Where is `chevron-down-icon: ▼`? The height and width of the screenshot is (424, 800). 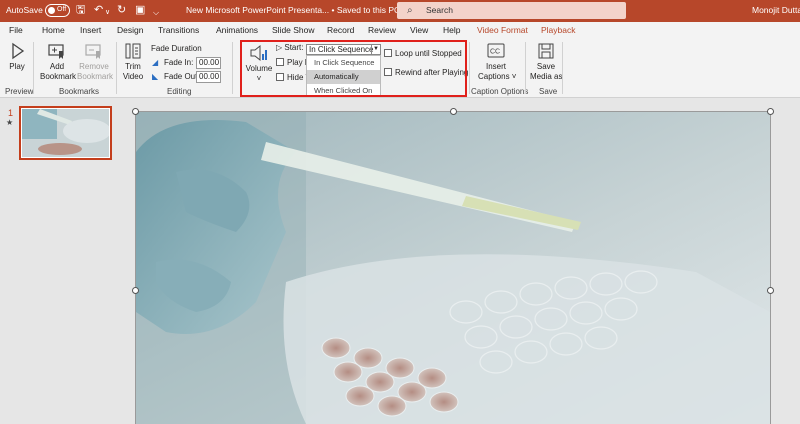
chevron-down-icon: ▼ is located at coordinates (375, 49).